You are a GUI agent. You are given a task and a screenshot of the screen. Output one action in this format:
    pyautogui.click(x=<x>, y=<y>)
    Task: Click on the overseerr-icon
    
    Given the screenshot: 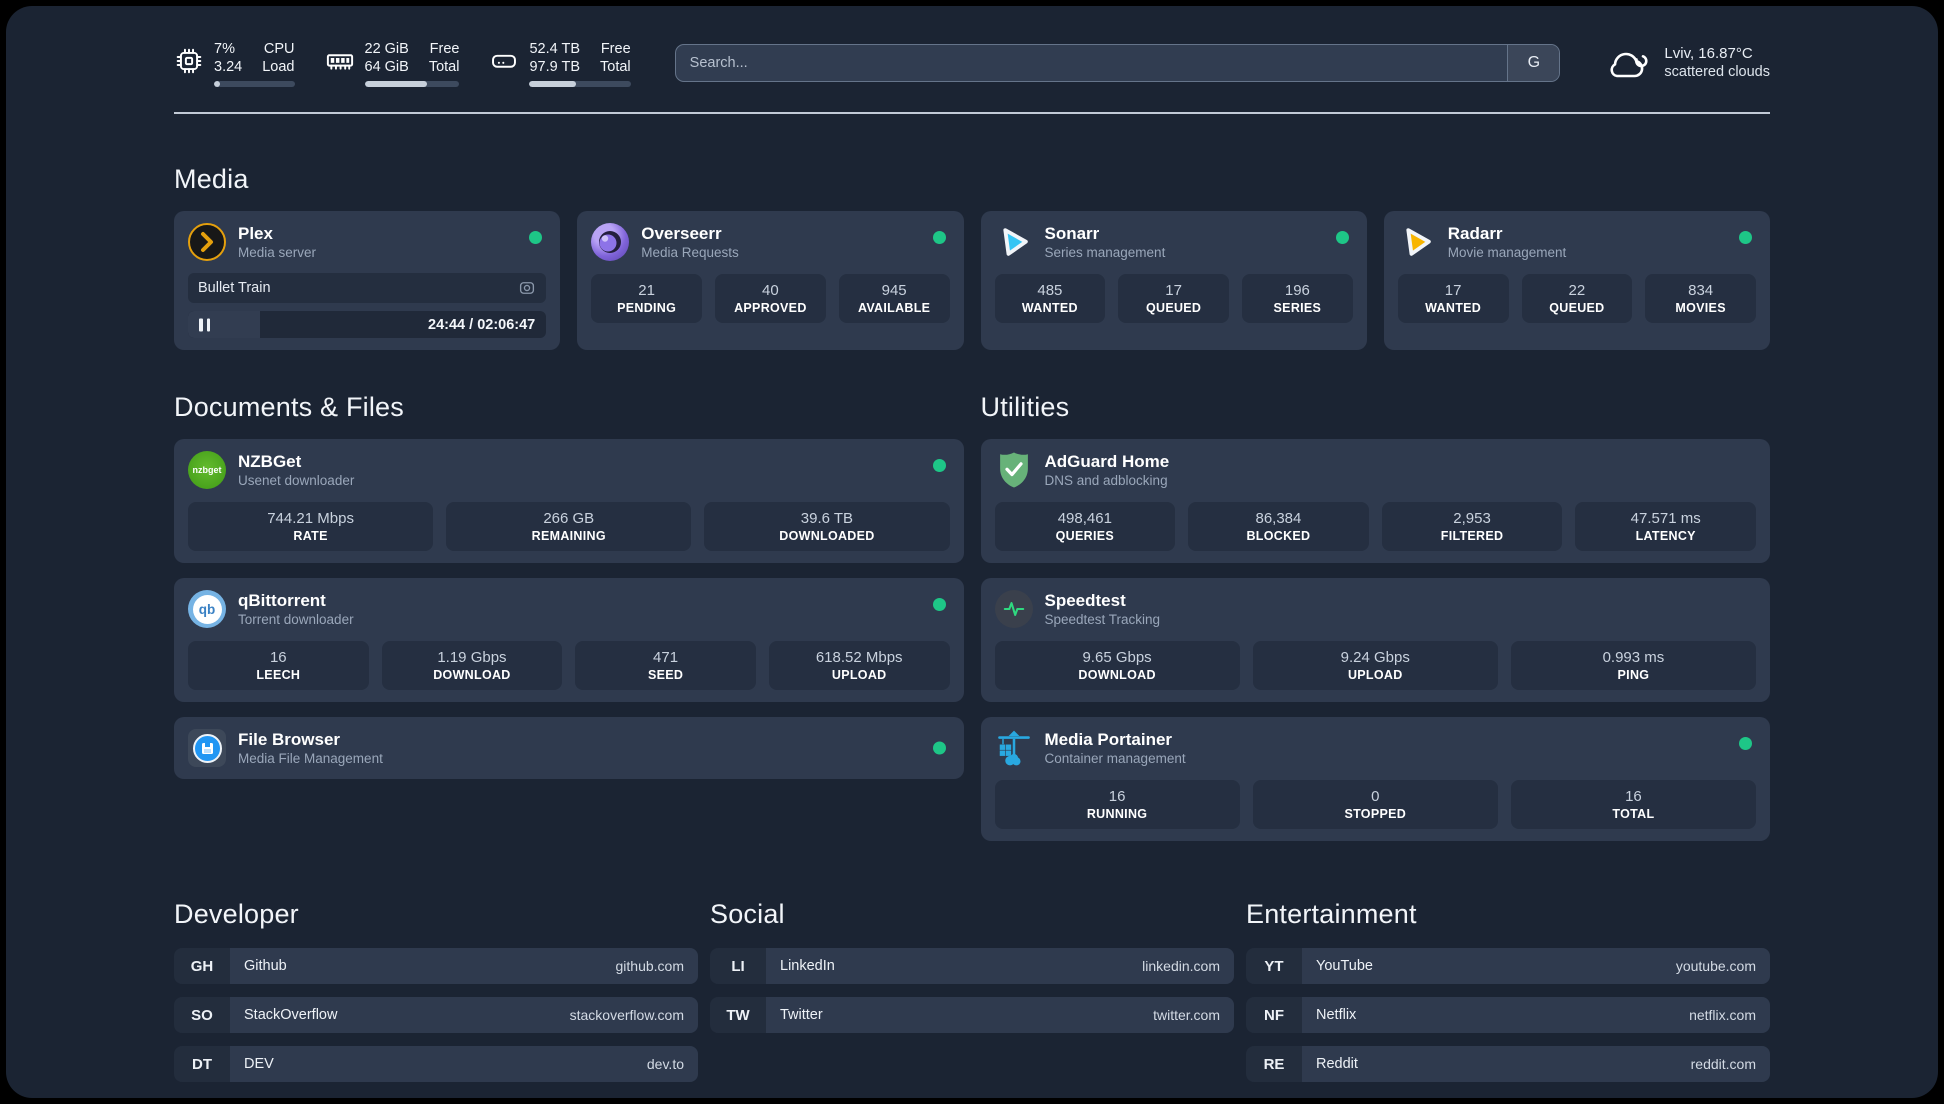 What is the action you would take?
    pyautogui.click(x=610, y=242)
    